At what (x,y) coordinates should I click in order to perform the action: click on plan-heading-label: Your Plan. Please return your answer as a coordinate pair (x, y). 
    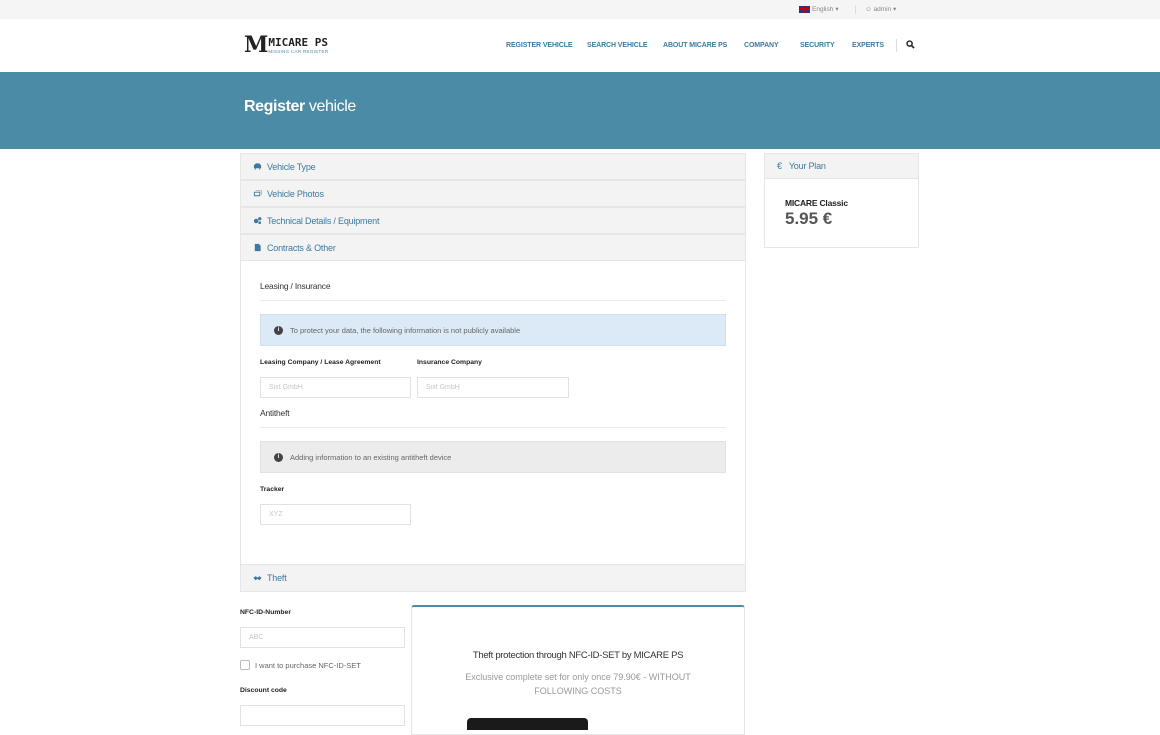
    Looking at the image, I should click on (807, 166).